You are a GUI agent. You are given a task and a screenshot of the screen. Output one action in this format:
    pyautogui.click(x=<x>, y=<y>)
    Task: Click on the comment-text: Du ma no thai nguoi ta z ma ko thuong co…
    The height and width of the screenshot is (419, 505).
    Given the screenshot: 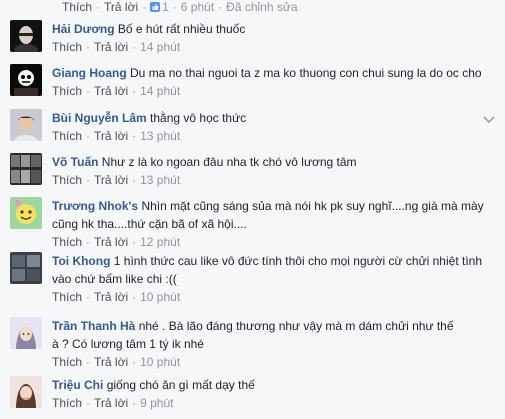 What is the action you would take?
    pyautogui.click(x=306, y=73)
    